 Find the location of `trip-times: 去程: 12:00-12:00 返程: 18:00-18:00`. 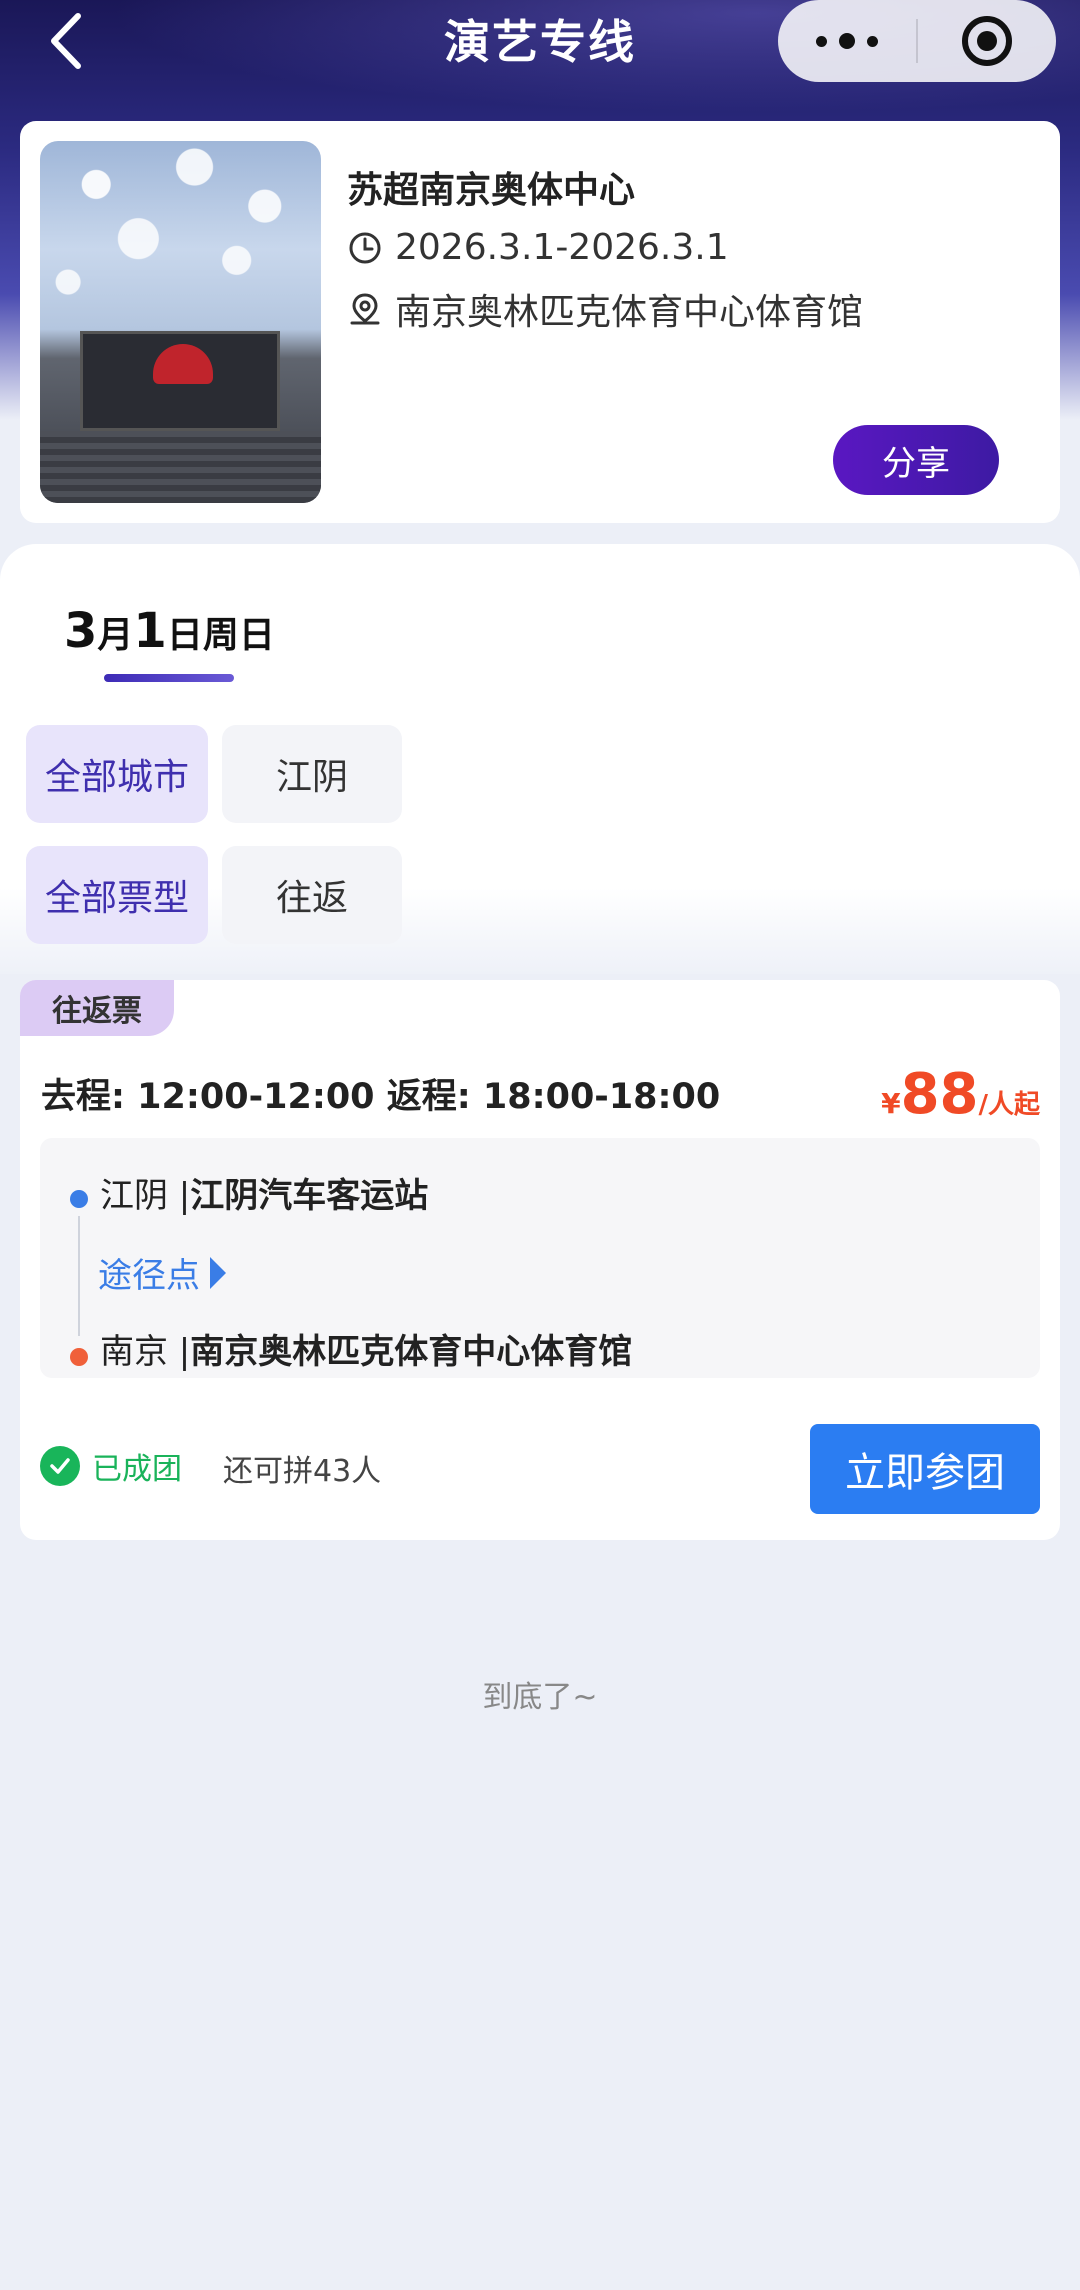

trip-times: 去程: 12:00-12:00 返程: 18:00-18:00 is located at coordinates (381, 1097).